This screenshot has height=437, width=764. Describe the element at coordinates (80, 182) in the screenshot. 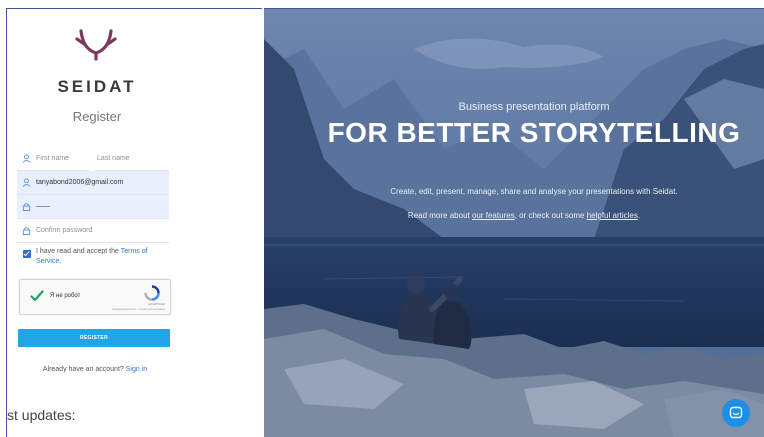

I see `email-value: tanyabond2006@gmail.com` at that location.